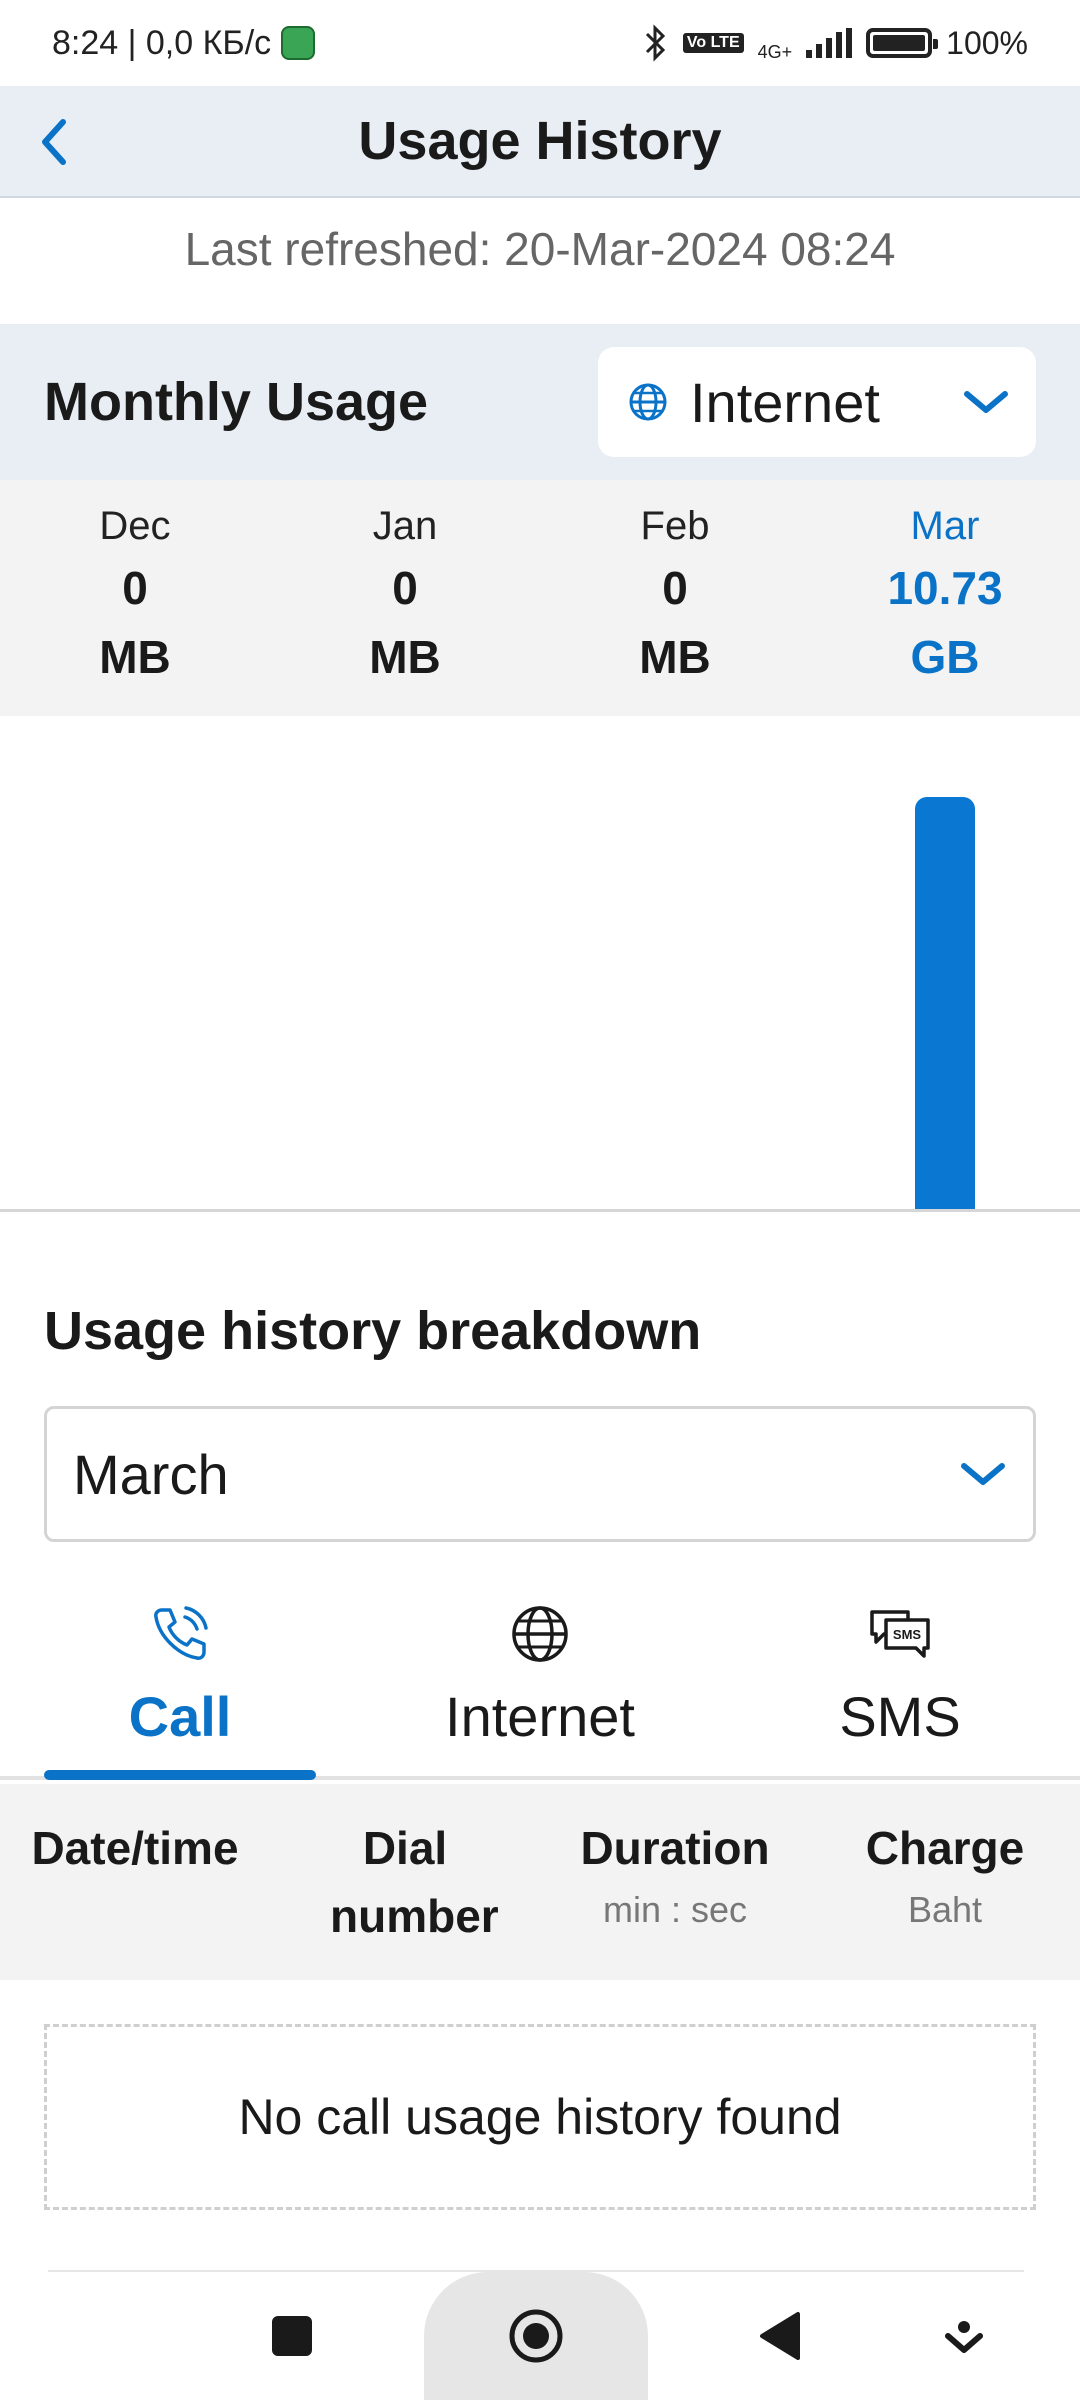  Describe the element at coordinates (540, 43) in the screenshot. I see `status-bar: 8:24 | 0,0 КБ/с Vo LTE 4G+ 100%` at that location.